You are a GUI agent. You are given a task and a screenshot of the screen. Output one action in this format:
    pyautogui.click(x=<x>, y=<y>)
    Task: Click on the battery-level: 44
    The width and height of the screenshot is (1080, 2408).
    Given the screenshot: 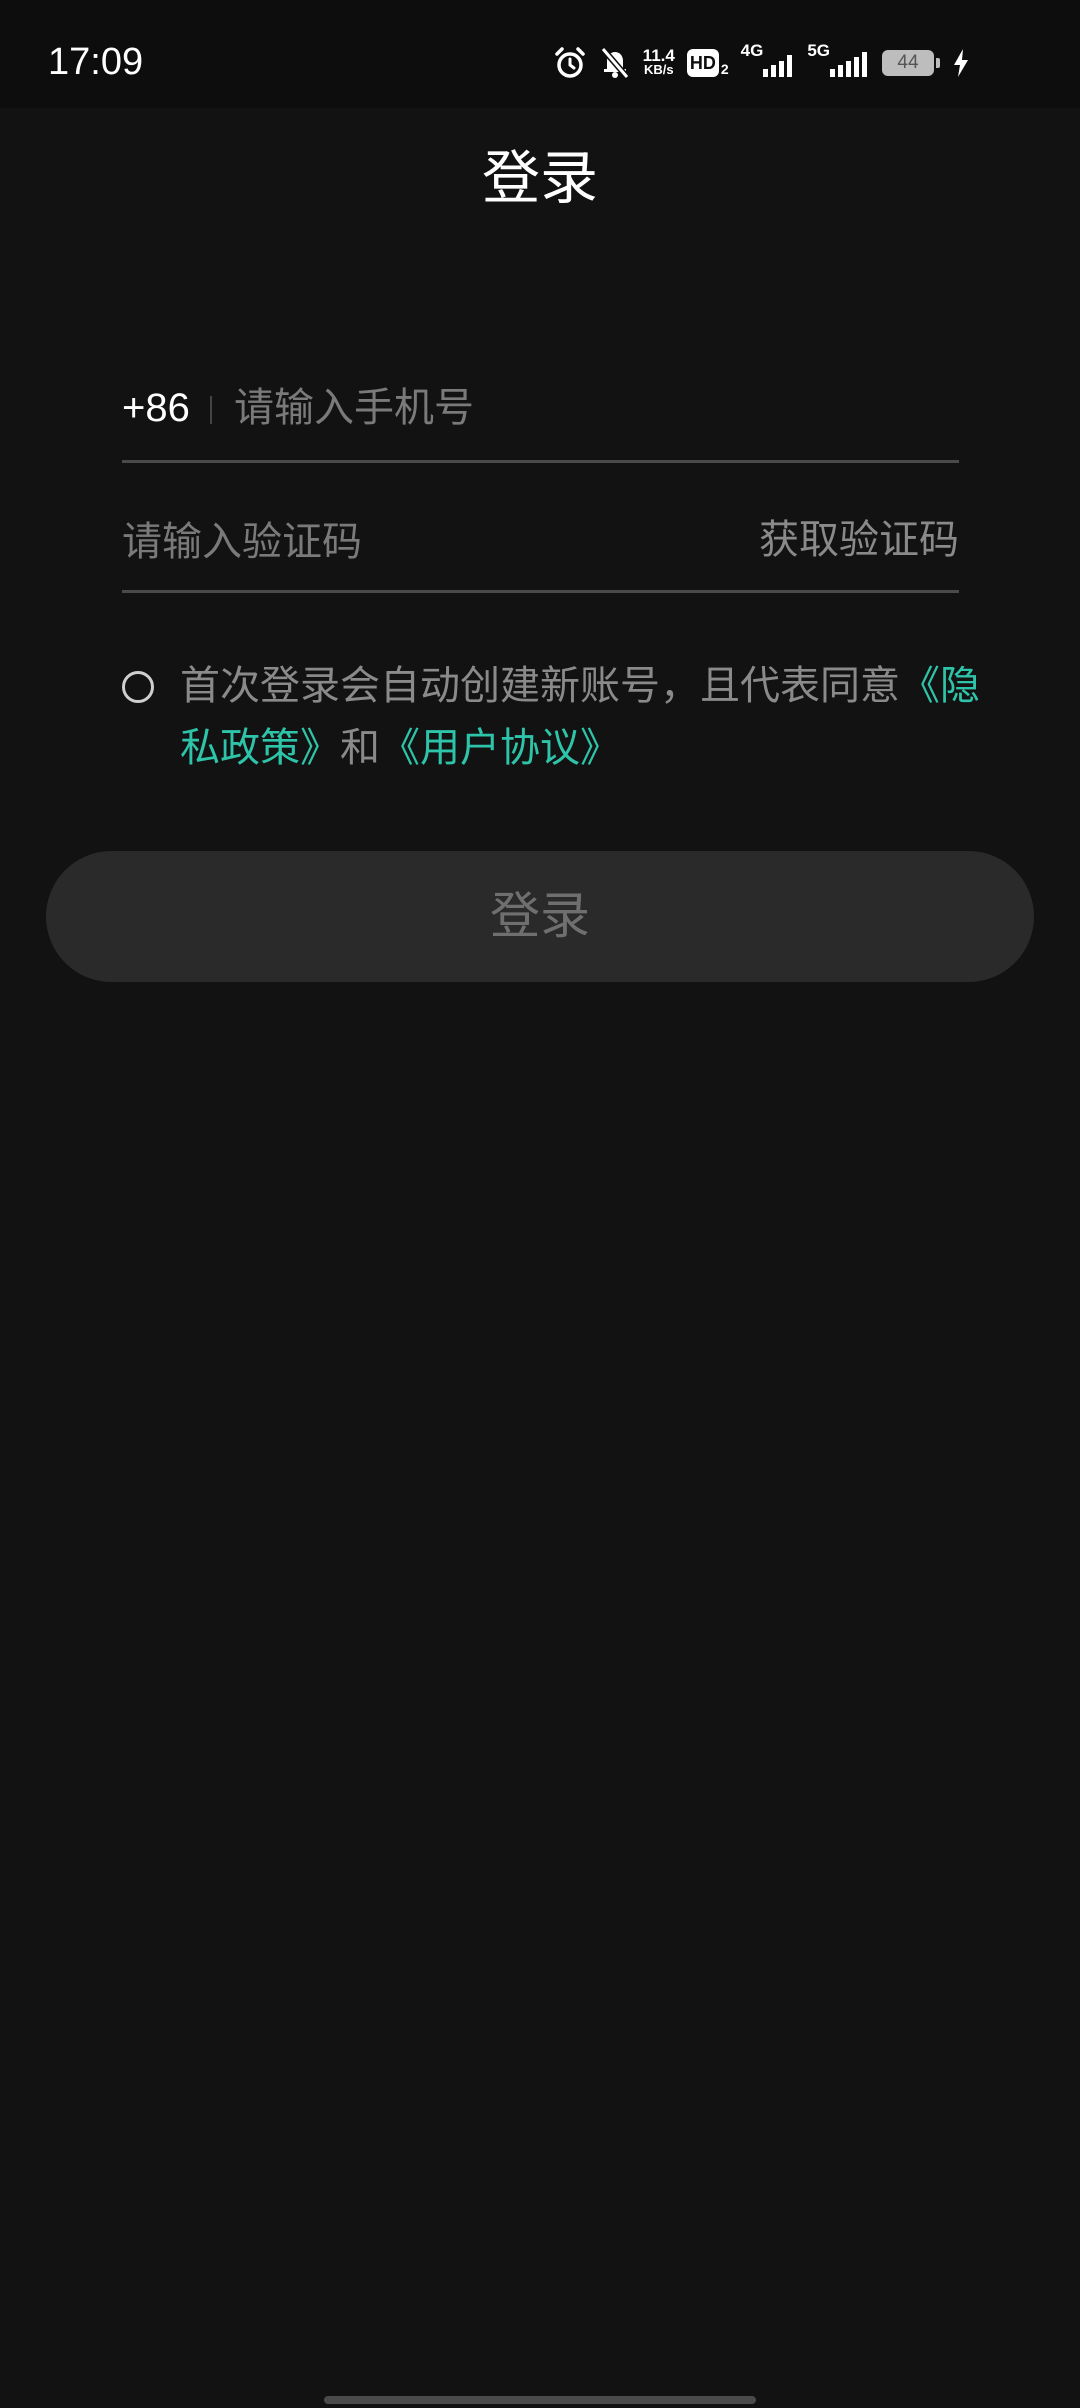 What is the action you would take?
    pyautogui.click(x=908, y=62)
    